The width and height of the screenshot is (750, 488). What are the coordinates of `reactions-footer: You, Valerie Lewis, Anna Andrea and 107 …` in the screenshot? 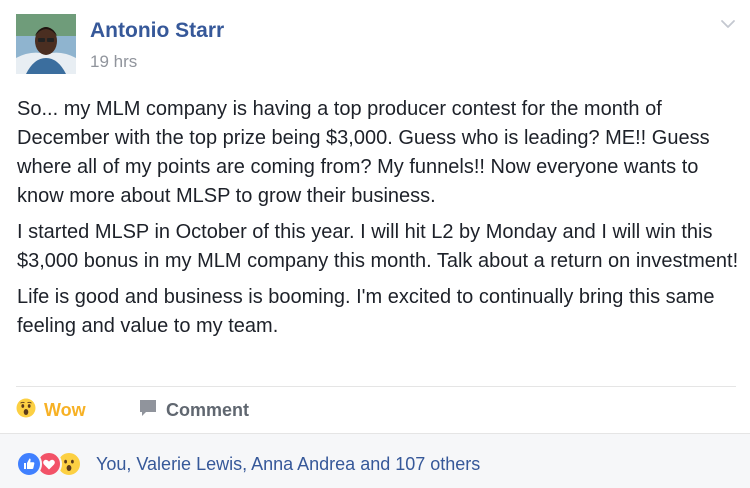 It's located at (375, 460).